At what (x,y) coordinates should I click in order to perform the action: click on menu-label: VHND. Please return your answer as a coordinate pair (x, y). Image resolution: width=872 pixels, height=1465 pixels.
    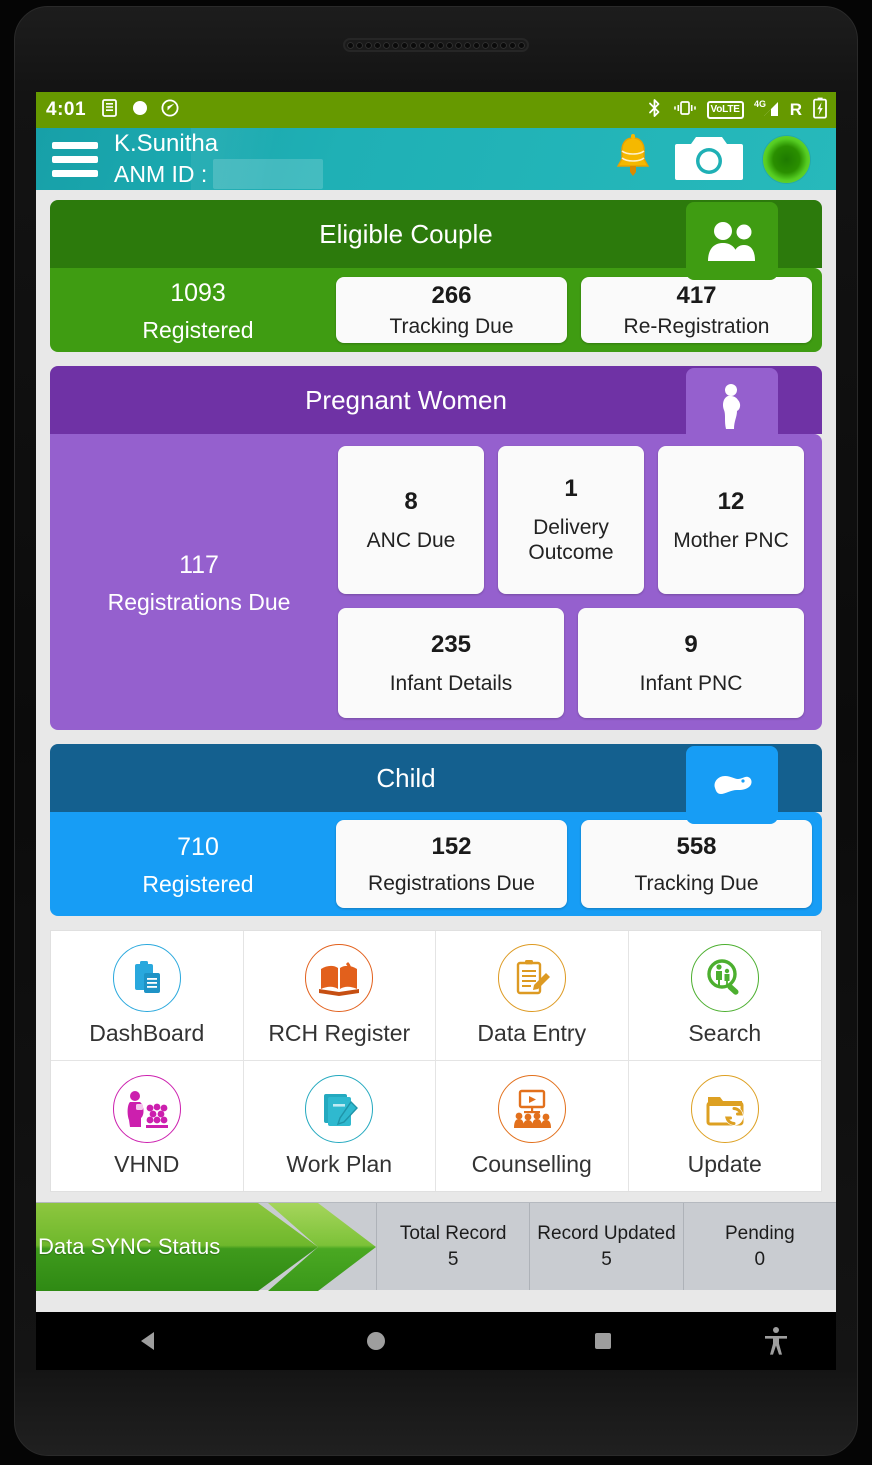
    Looking at the image, I should click on (147, 1163).